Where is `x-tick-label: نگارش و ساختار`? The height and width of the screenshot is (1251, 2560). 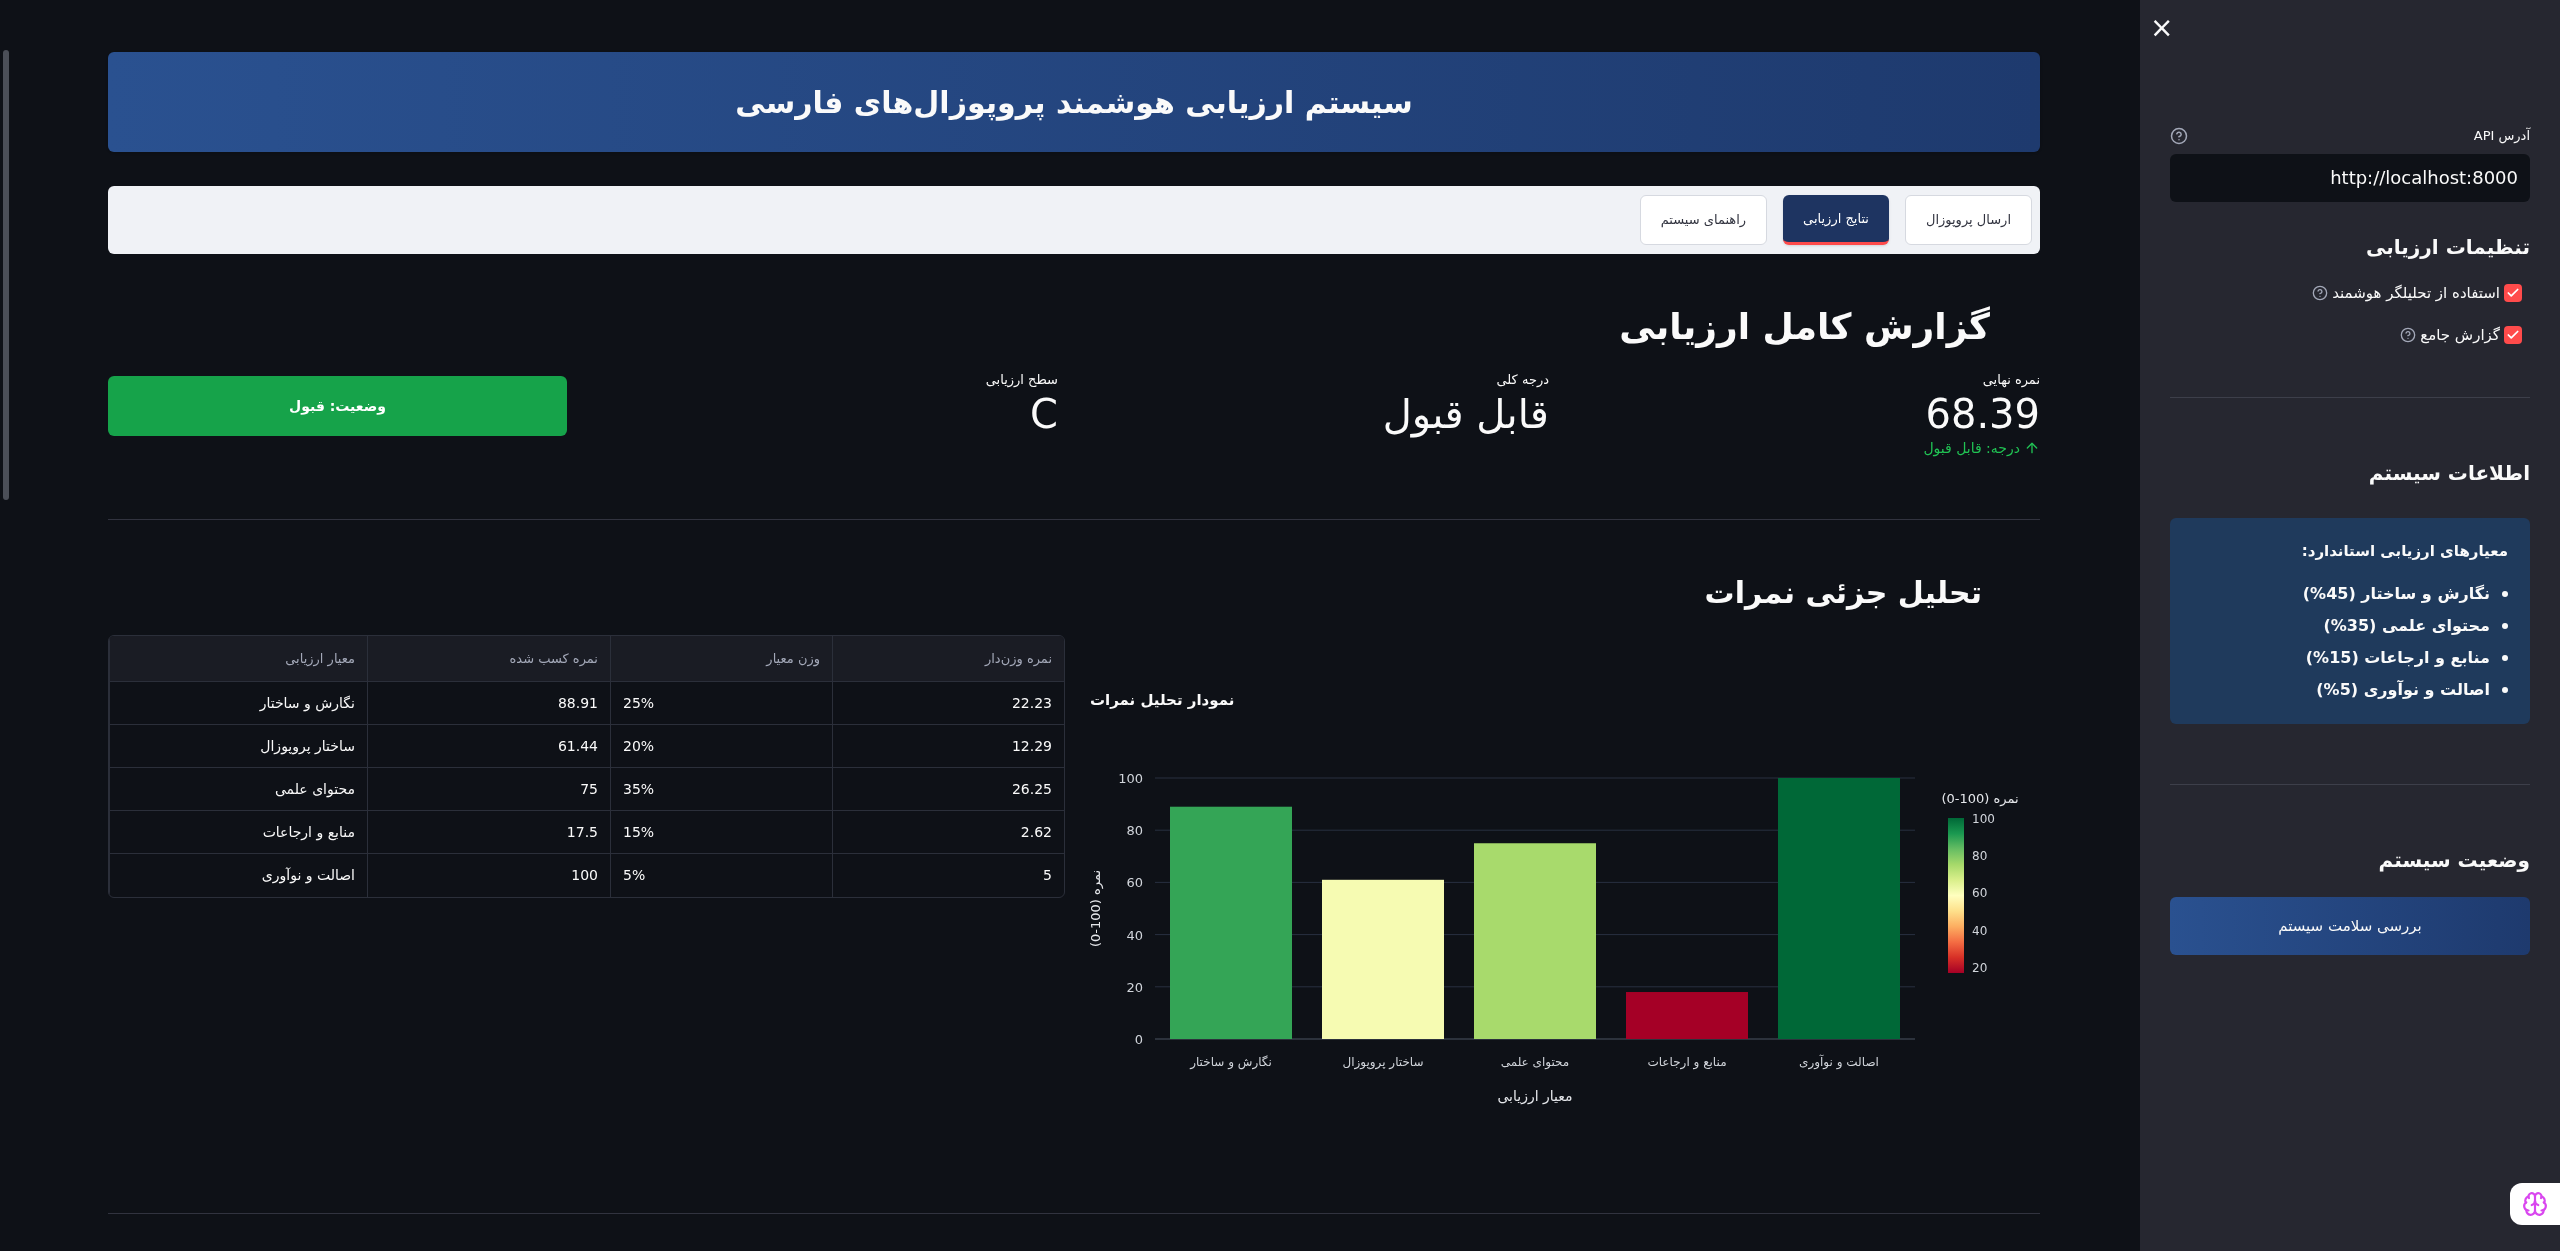 x-tick-label: نگارش و ساختار is located at coordinates (1231, 1061).